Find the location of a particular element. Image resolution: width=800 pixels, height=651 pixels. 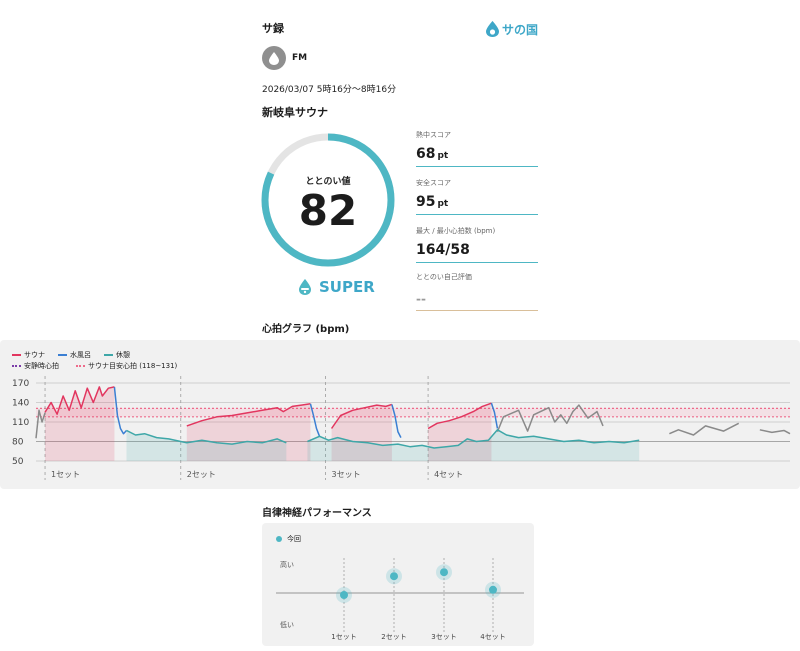

self-evaluation: ととのい自己評価 -- is located at coordinates (477, 291).